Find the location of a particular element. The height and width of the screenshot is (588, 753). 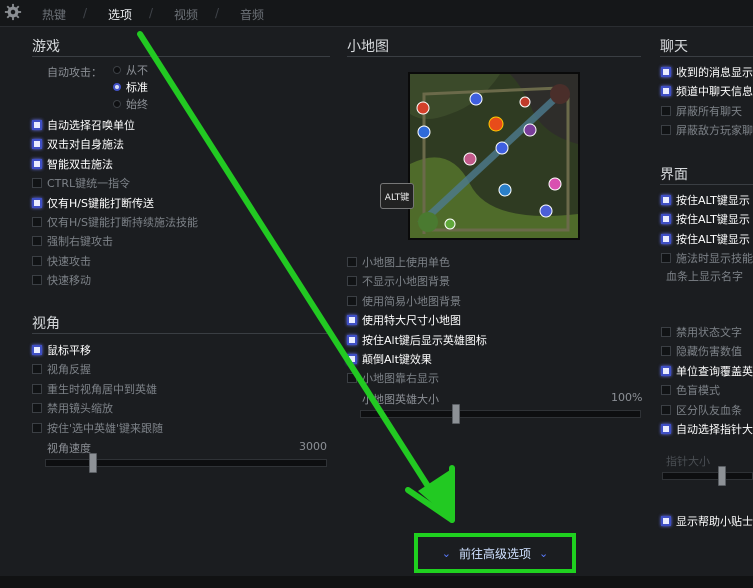

option-label: 使用特大尺寸小地图 is located at coordinates (411, 321).